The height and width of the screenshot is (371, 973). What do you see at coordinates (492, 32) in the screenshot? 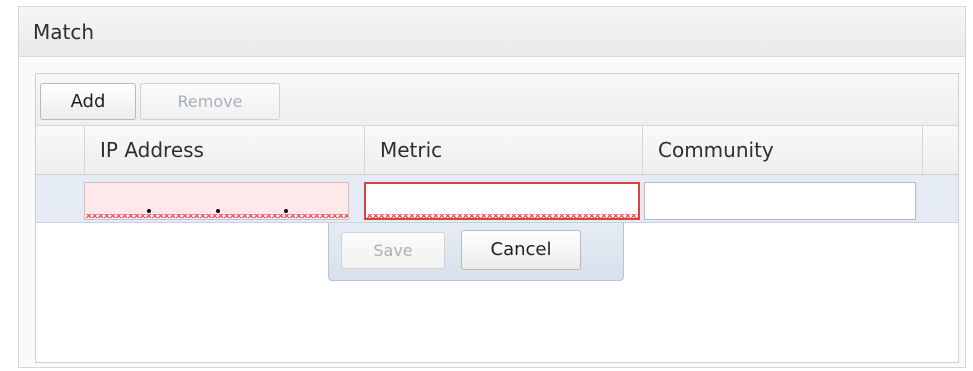
I see `panel-title: Match` at bounding box center [492, 32].